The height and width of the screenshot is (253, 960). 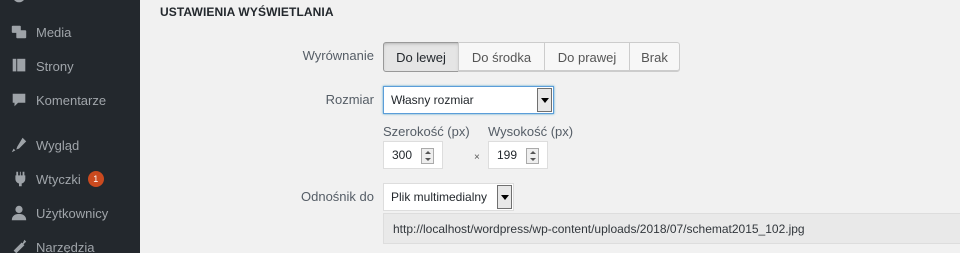 I want to click on size-label: Rozmiar, so click(x=349, y=99).